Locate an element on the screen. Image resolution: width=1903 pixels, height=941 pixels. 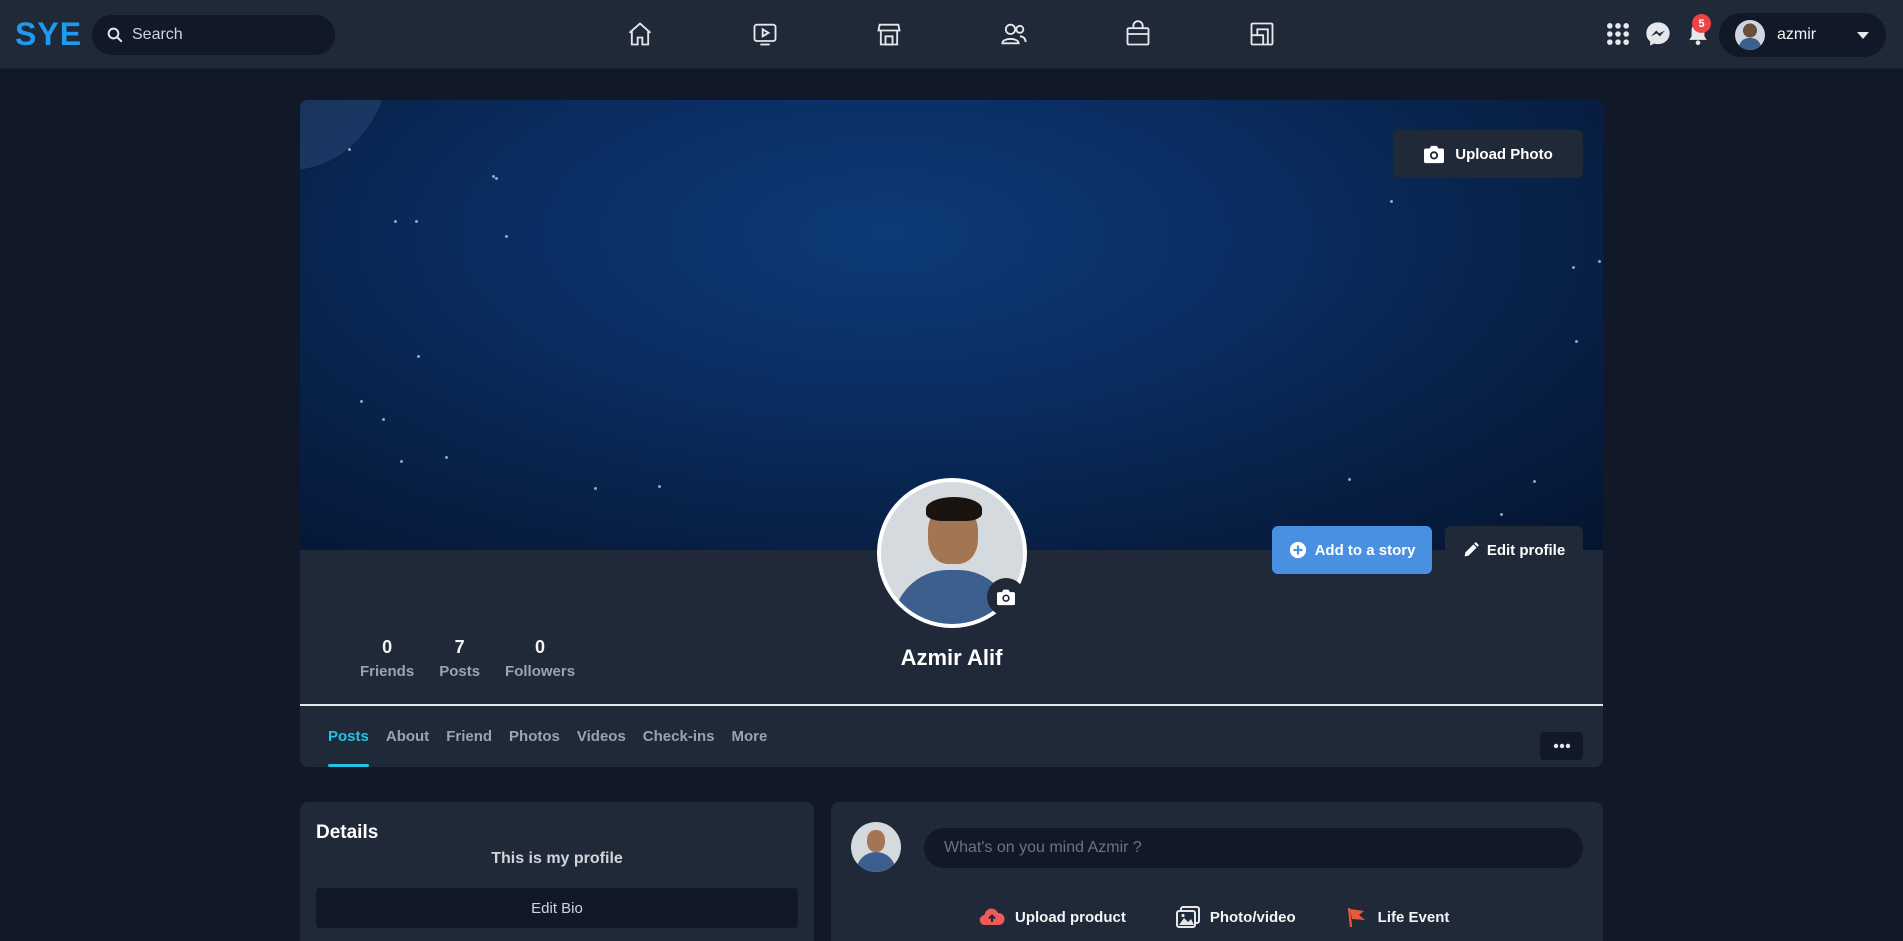
tab-check-ins: Check-ins is located at coordinates (679, 736).